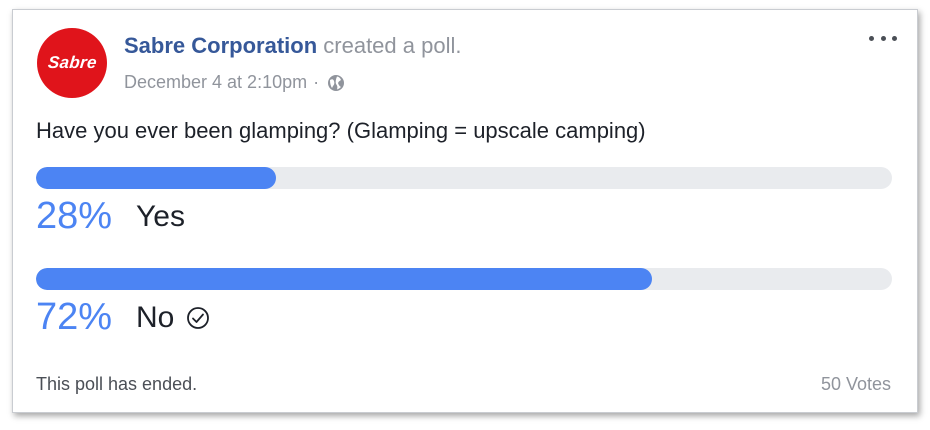  What do you see at coordinates (464, 216) in the screenshot?
I see `poll-option-row: 28% Yes` at bounding box center [464, 216].